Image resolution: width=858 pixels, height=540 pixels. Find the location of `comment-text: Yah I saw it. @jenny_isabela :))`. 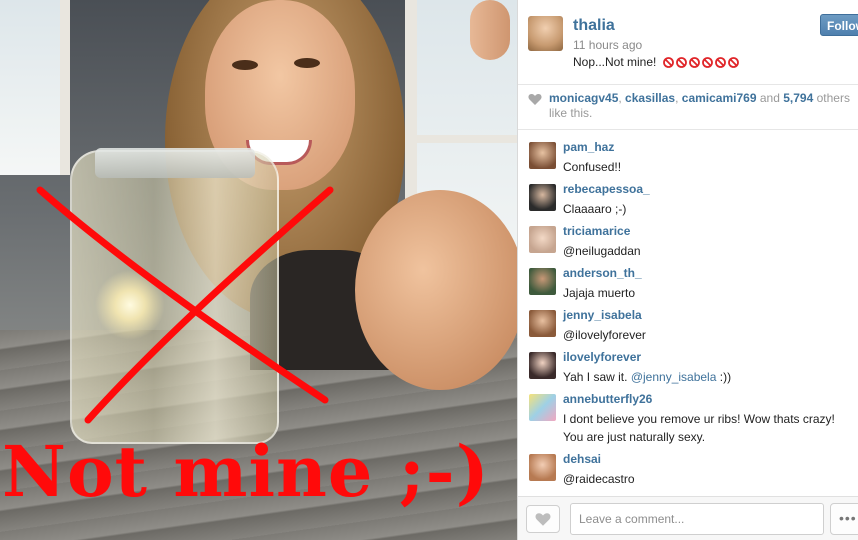

comment-text: Yah I saw it. @jenny_isabela :)) is located at coordinates (708, 377).